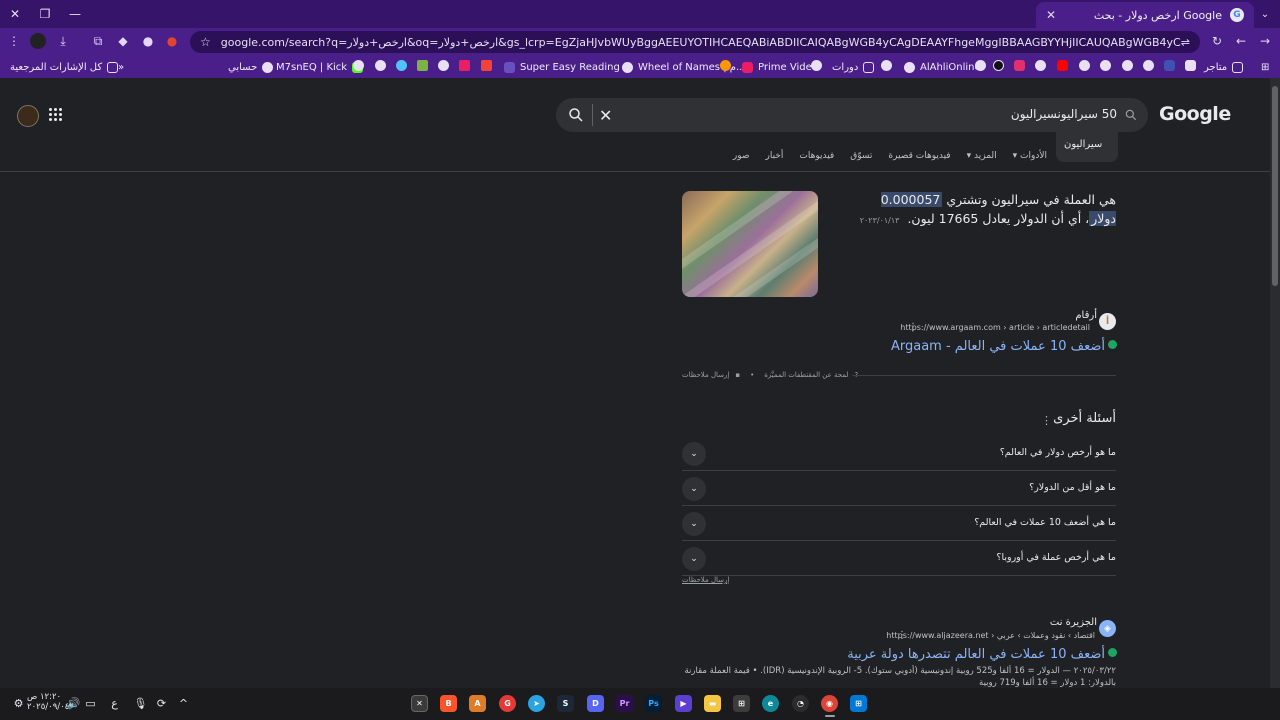 This screenshot has width=1280, height=720. Describe the element at coordinates (183, 703) in the screenshot. I see `chevron-up-icon: ^` at that location.